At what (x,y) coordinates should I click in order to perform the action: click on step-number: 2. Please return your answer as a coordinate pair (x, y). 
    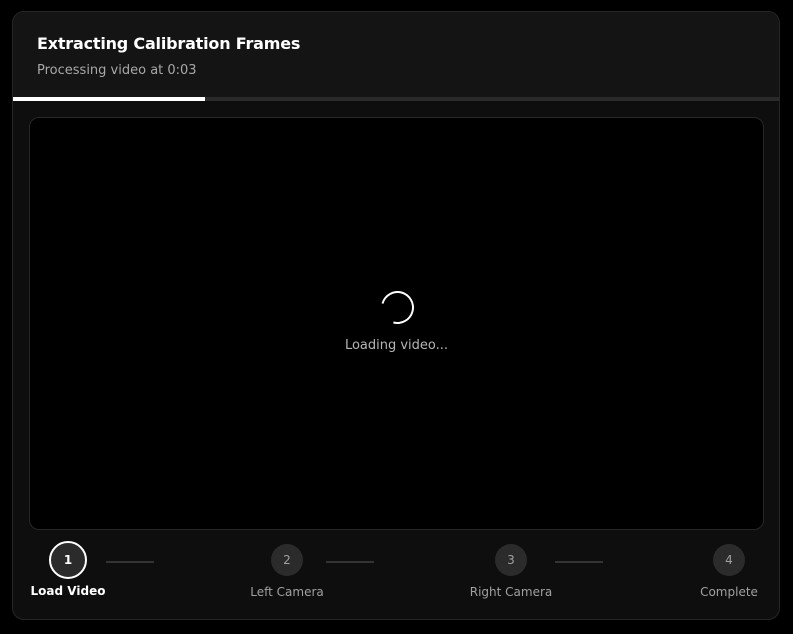
    Looking at the image, I should click on (287, 560).